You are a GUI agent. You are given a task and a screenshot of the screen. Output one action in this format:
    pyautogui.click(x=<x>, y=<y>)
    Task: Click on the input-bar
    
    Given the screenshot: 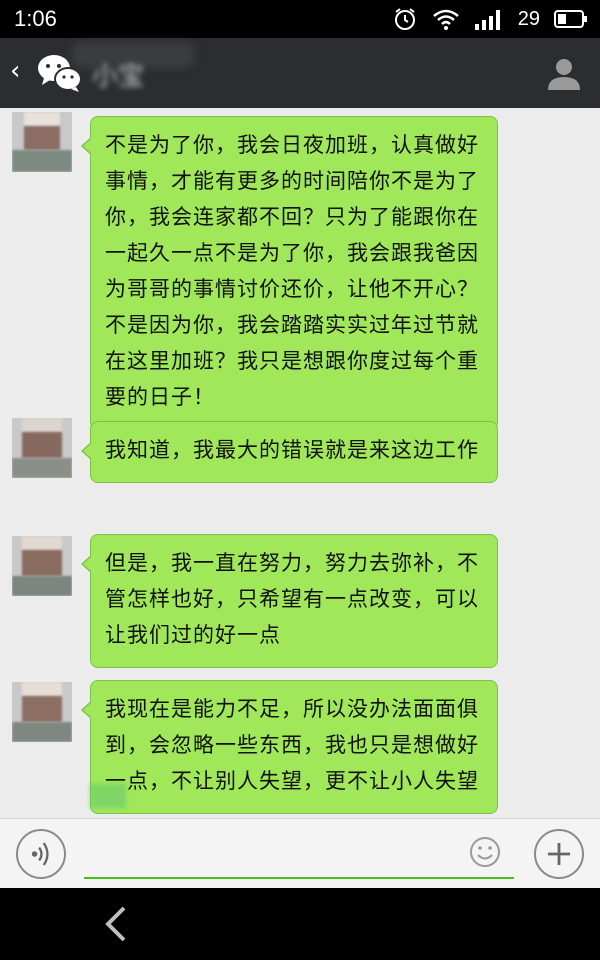 What is the action you would take?
    pyautogui.click(x=300, y=853)
    